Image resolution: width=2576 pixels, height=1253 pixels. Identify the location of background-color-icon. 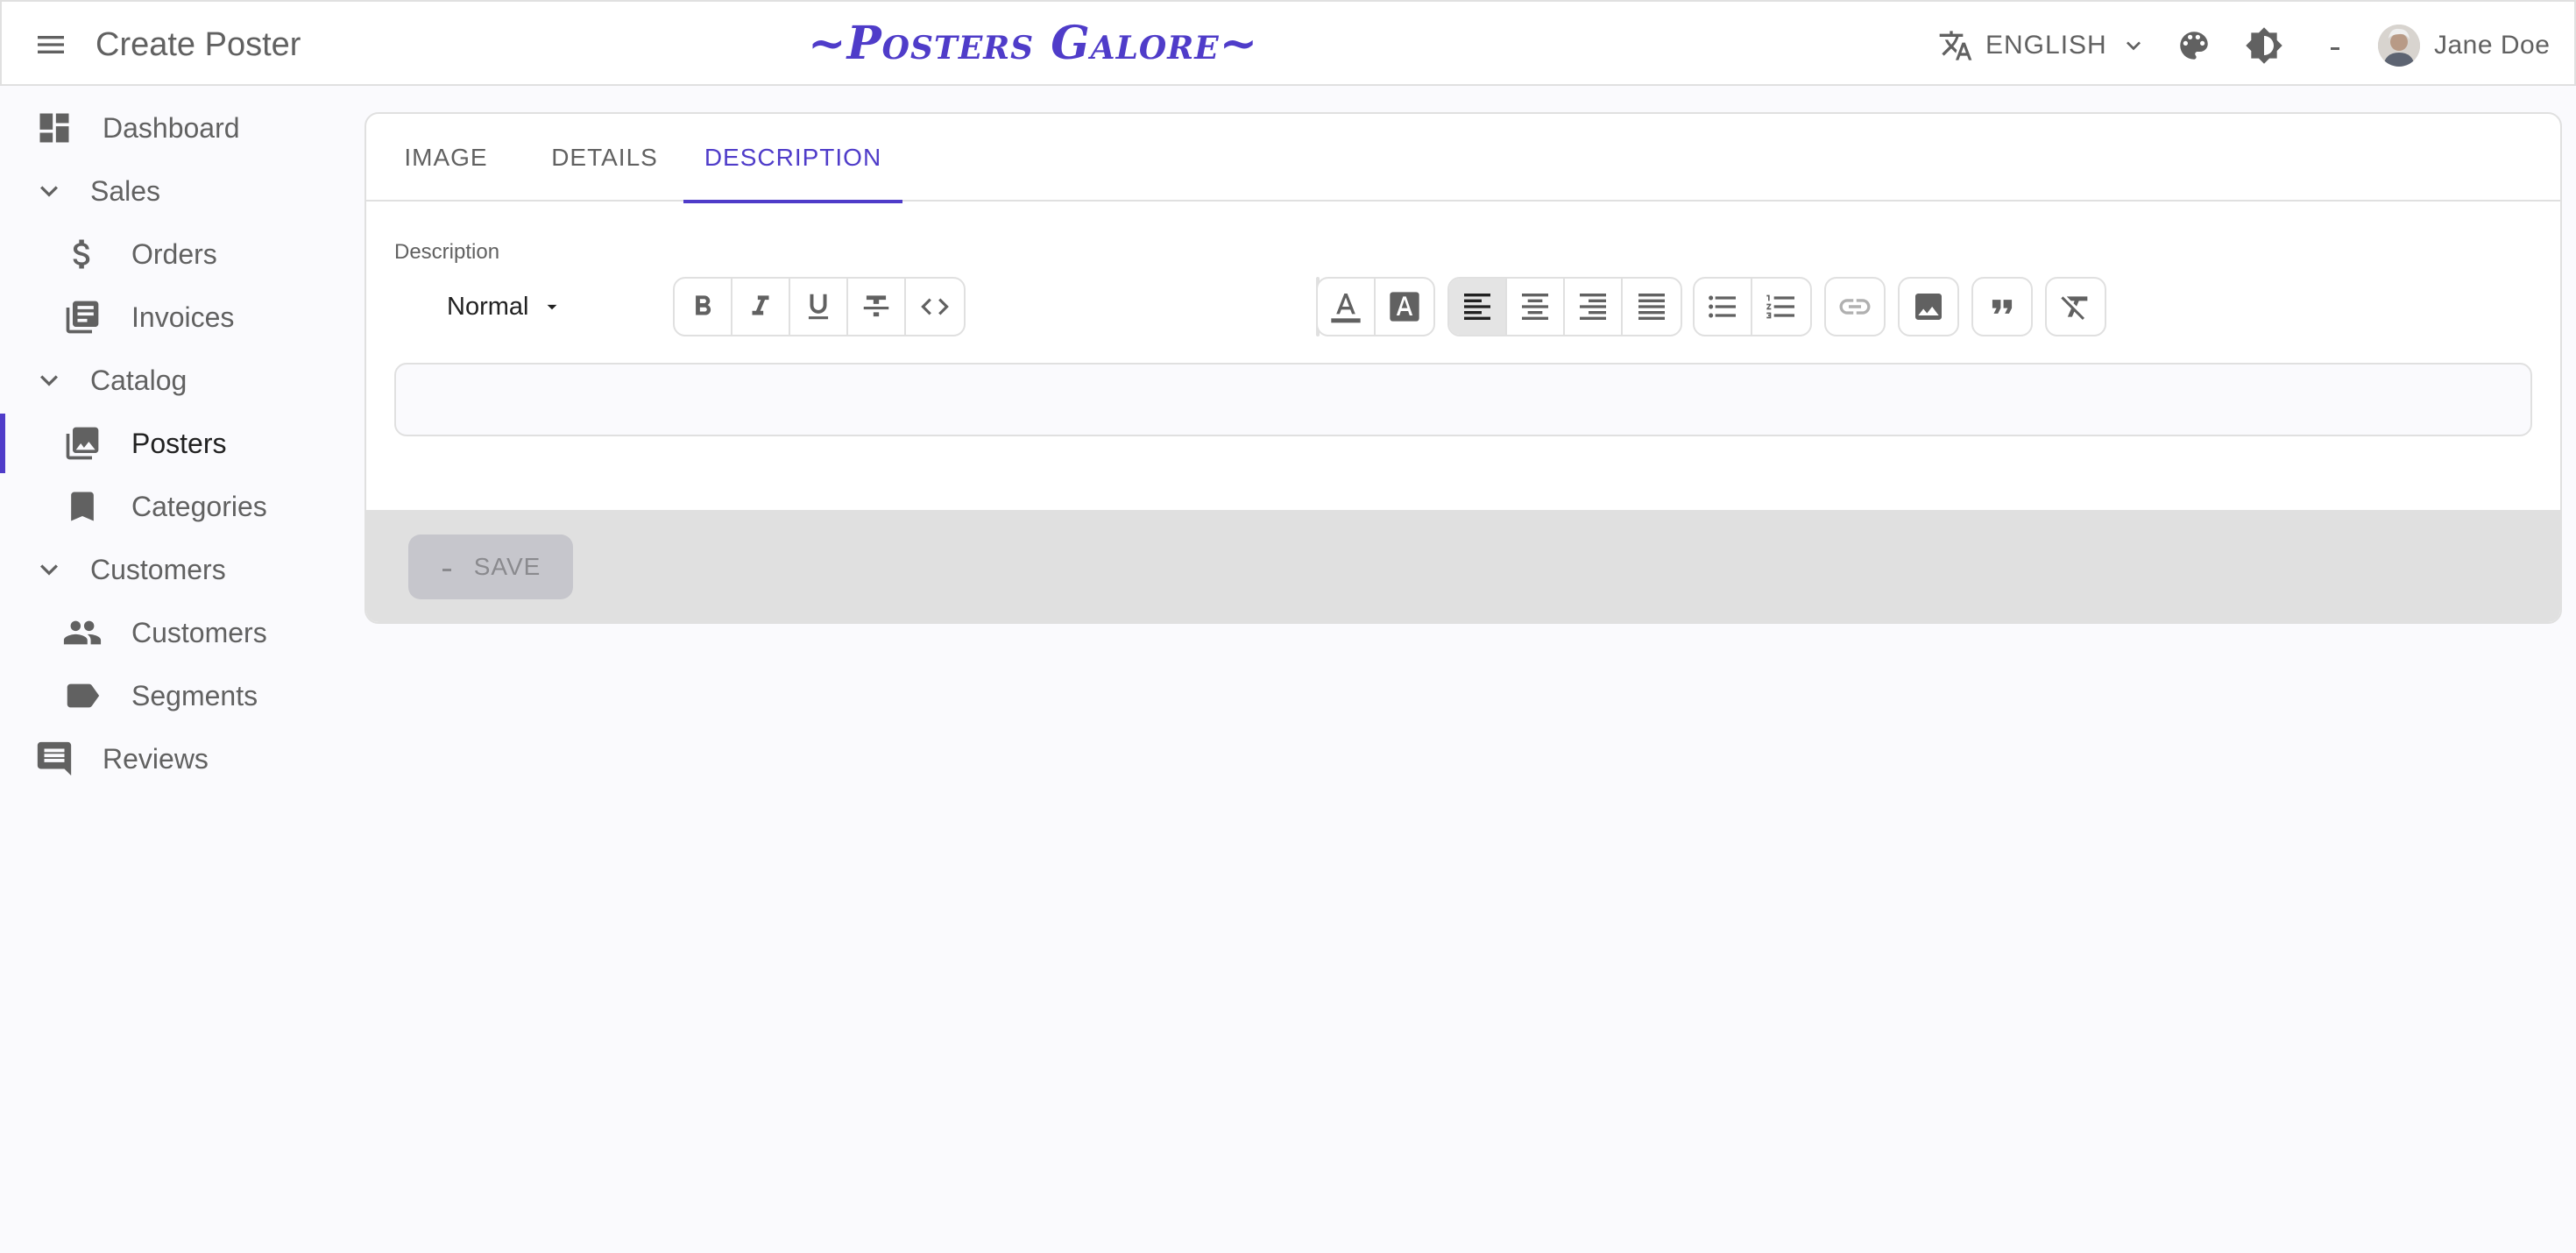
(1404, 307).